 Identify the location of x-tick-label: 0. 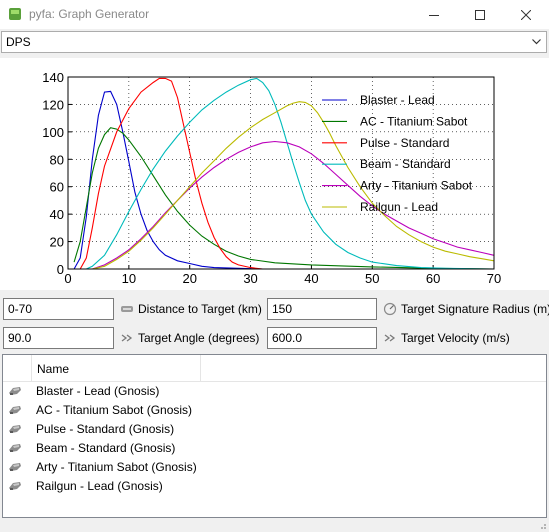
(67, 278).